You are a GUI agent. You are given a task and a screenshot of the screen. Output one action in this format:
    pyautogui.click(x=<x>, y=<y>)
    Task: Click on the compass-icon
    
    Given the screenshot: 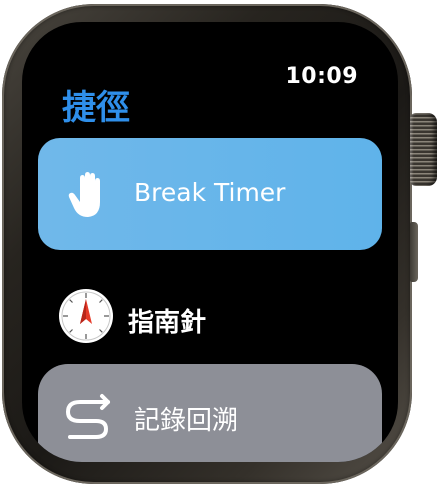 What is the action you would take?
    pyautogui.click(x=86, y=316)
    